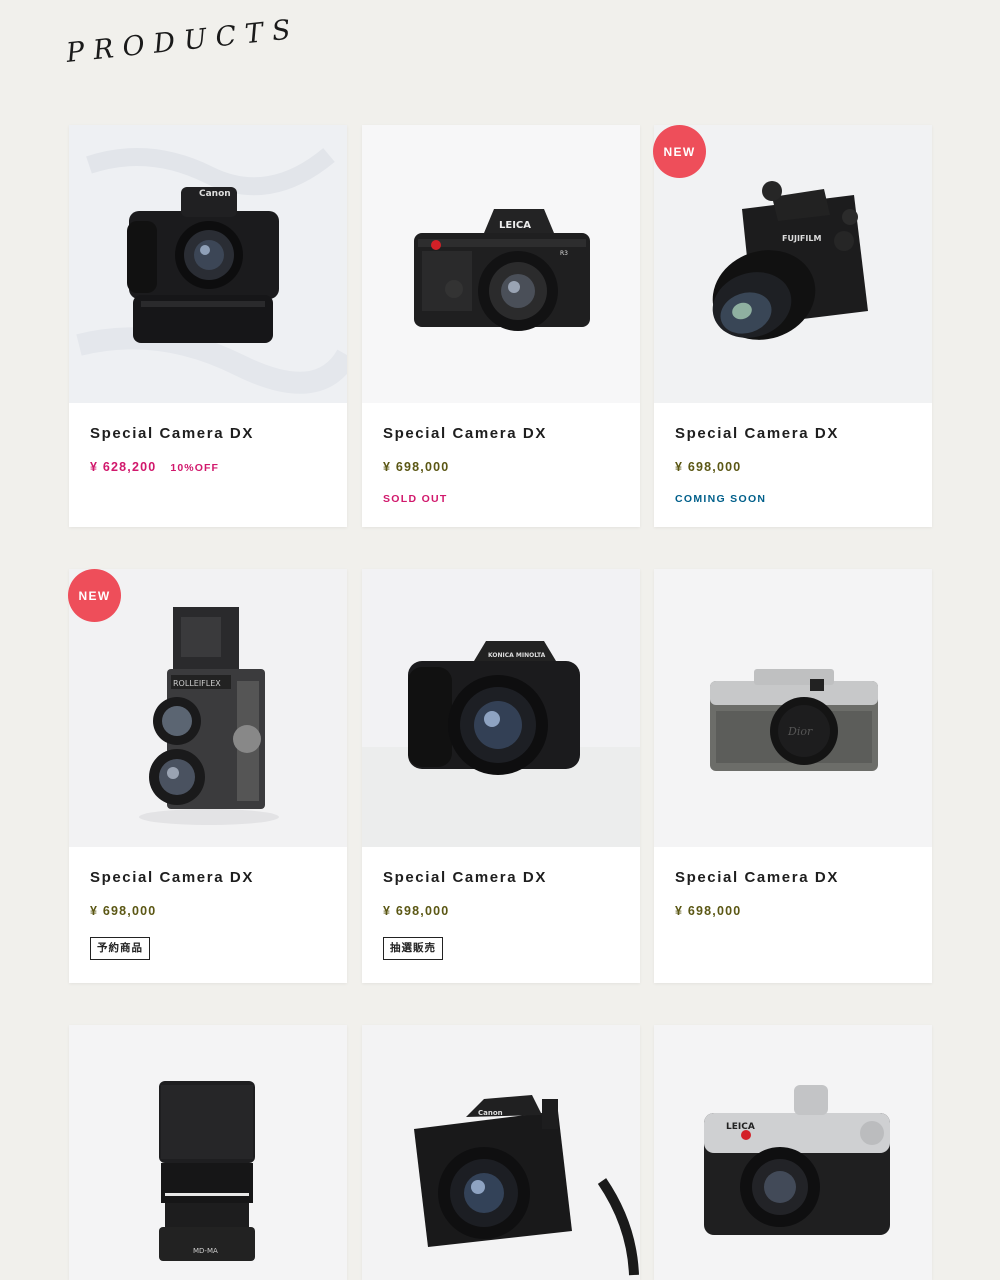  Describe the element at coordinates (197, 683) in the screenshot. I see `svg-text: ROLLEIFLEX` at that location.